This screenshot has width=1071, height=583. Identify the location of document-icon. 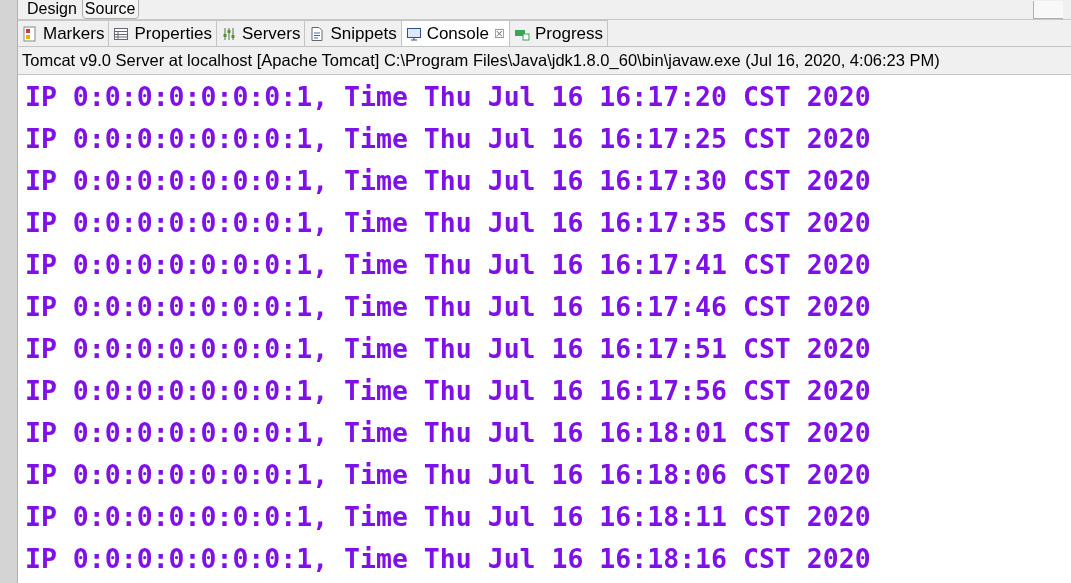
(317, 33).